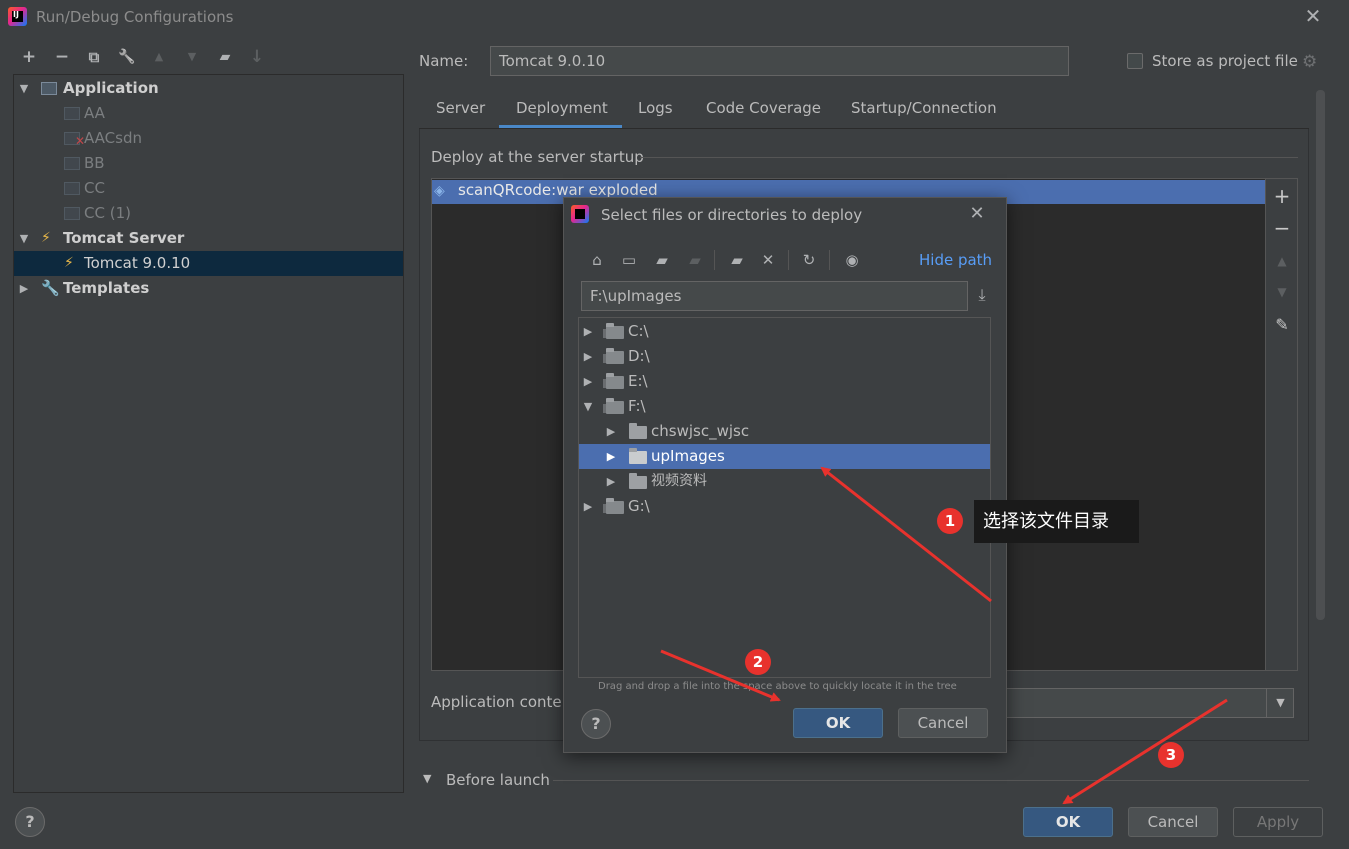 This screenshot has width=1349, height=849. I want to click on step-badge-2: 2, so click(758, 662).